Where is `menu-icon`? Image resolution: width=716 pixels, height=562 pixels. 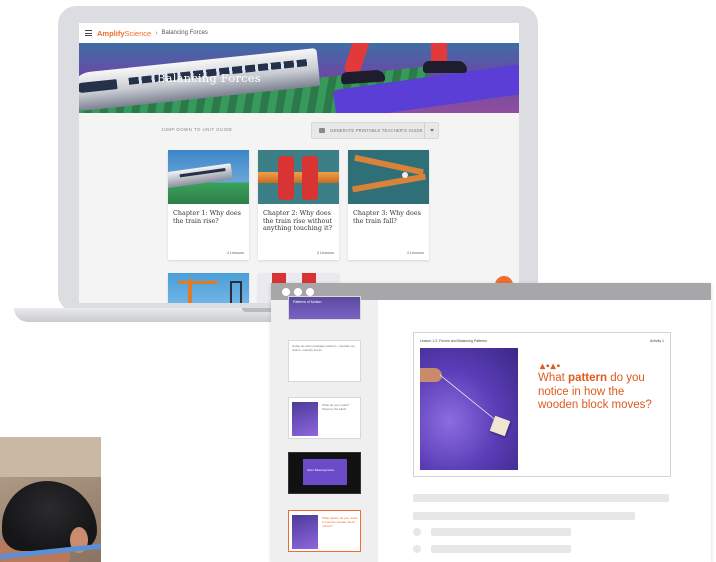
menu-icon is located at coordinates (88, 33).